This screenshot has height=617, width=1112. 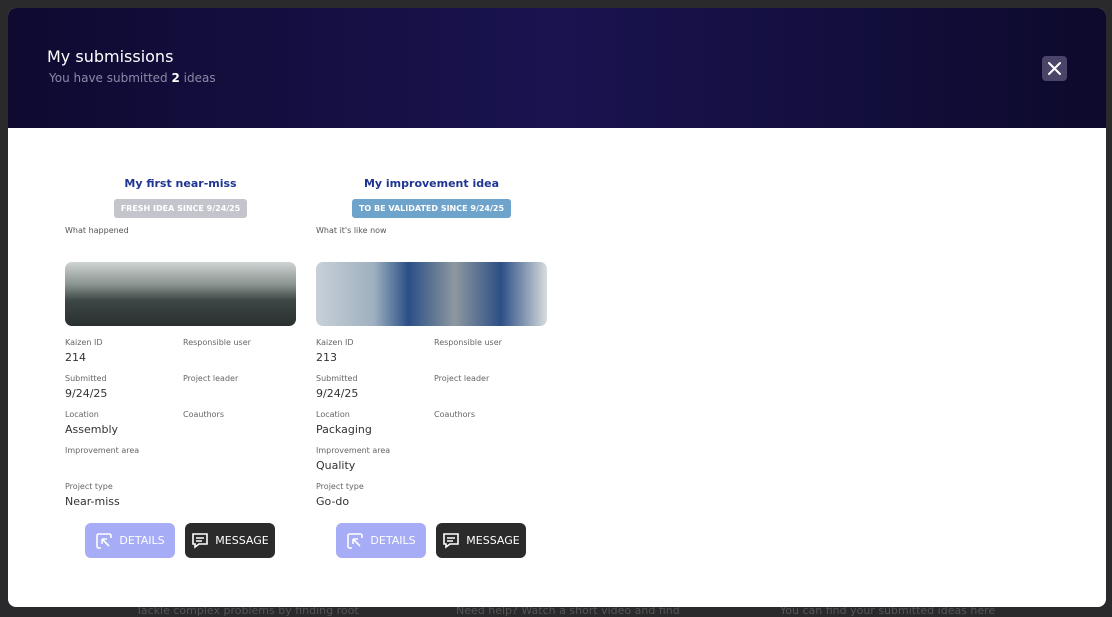 I want to click on close-icon, so click(x=1054, y=68).